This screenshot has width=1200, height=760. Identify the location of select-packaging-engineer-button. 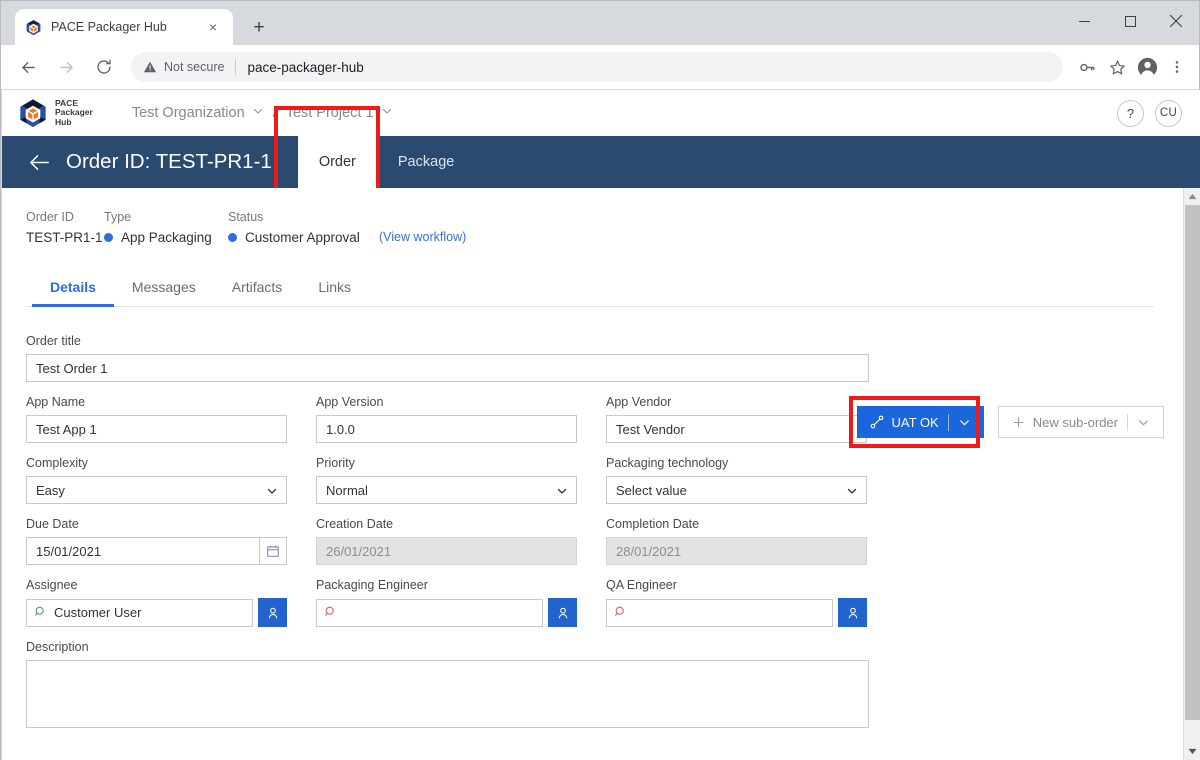
(562, 612).